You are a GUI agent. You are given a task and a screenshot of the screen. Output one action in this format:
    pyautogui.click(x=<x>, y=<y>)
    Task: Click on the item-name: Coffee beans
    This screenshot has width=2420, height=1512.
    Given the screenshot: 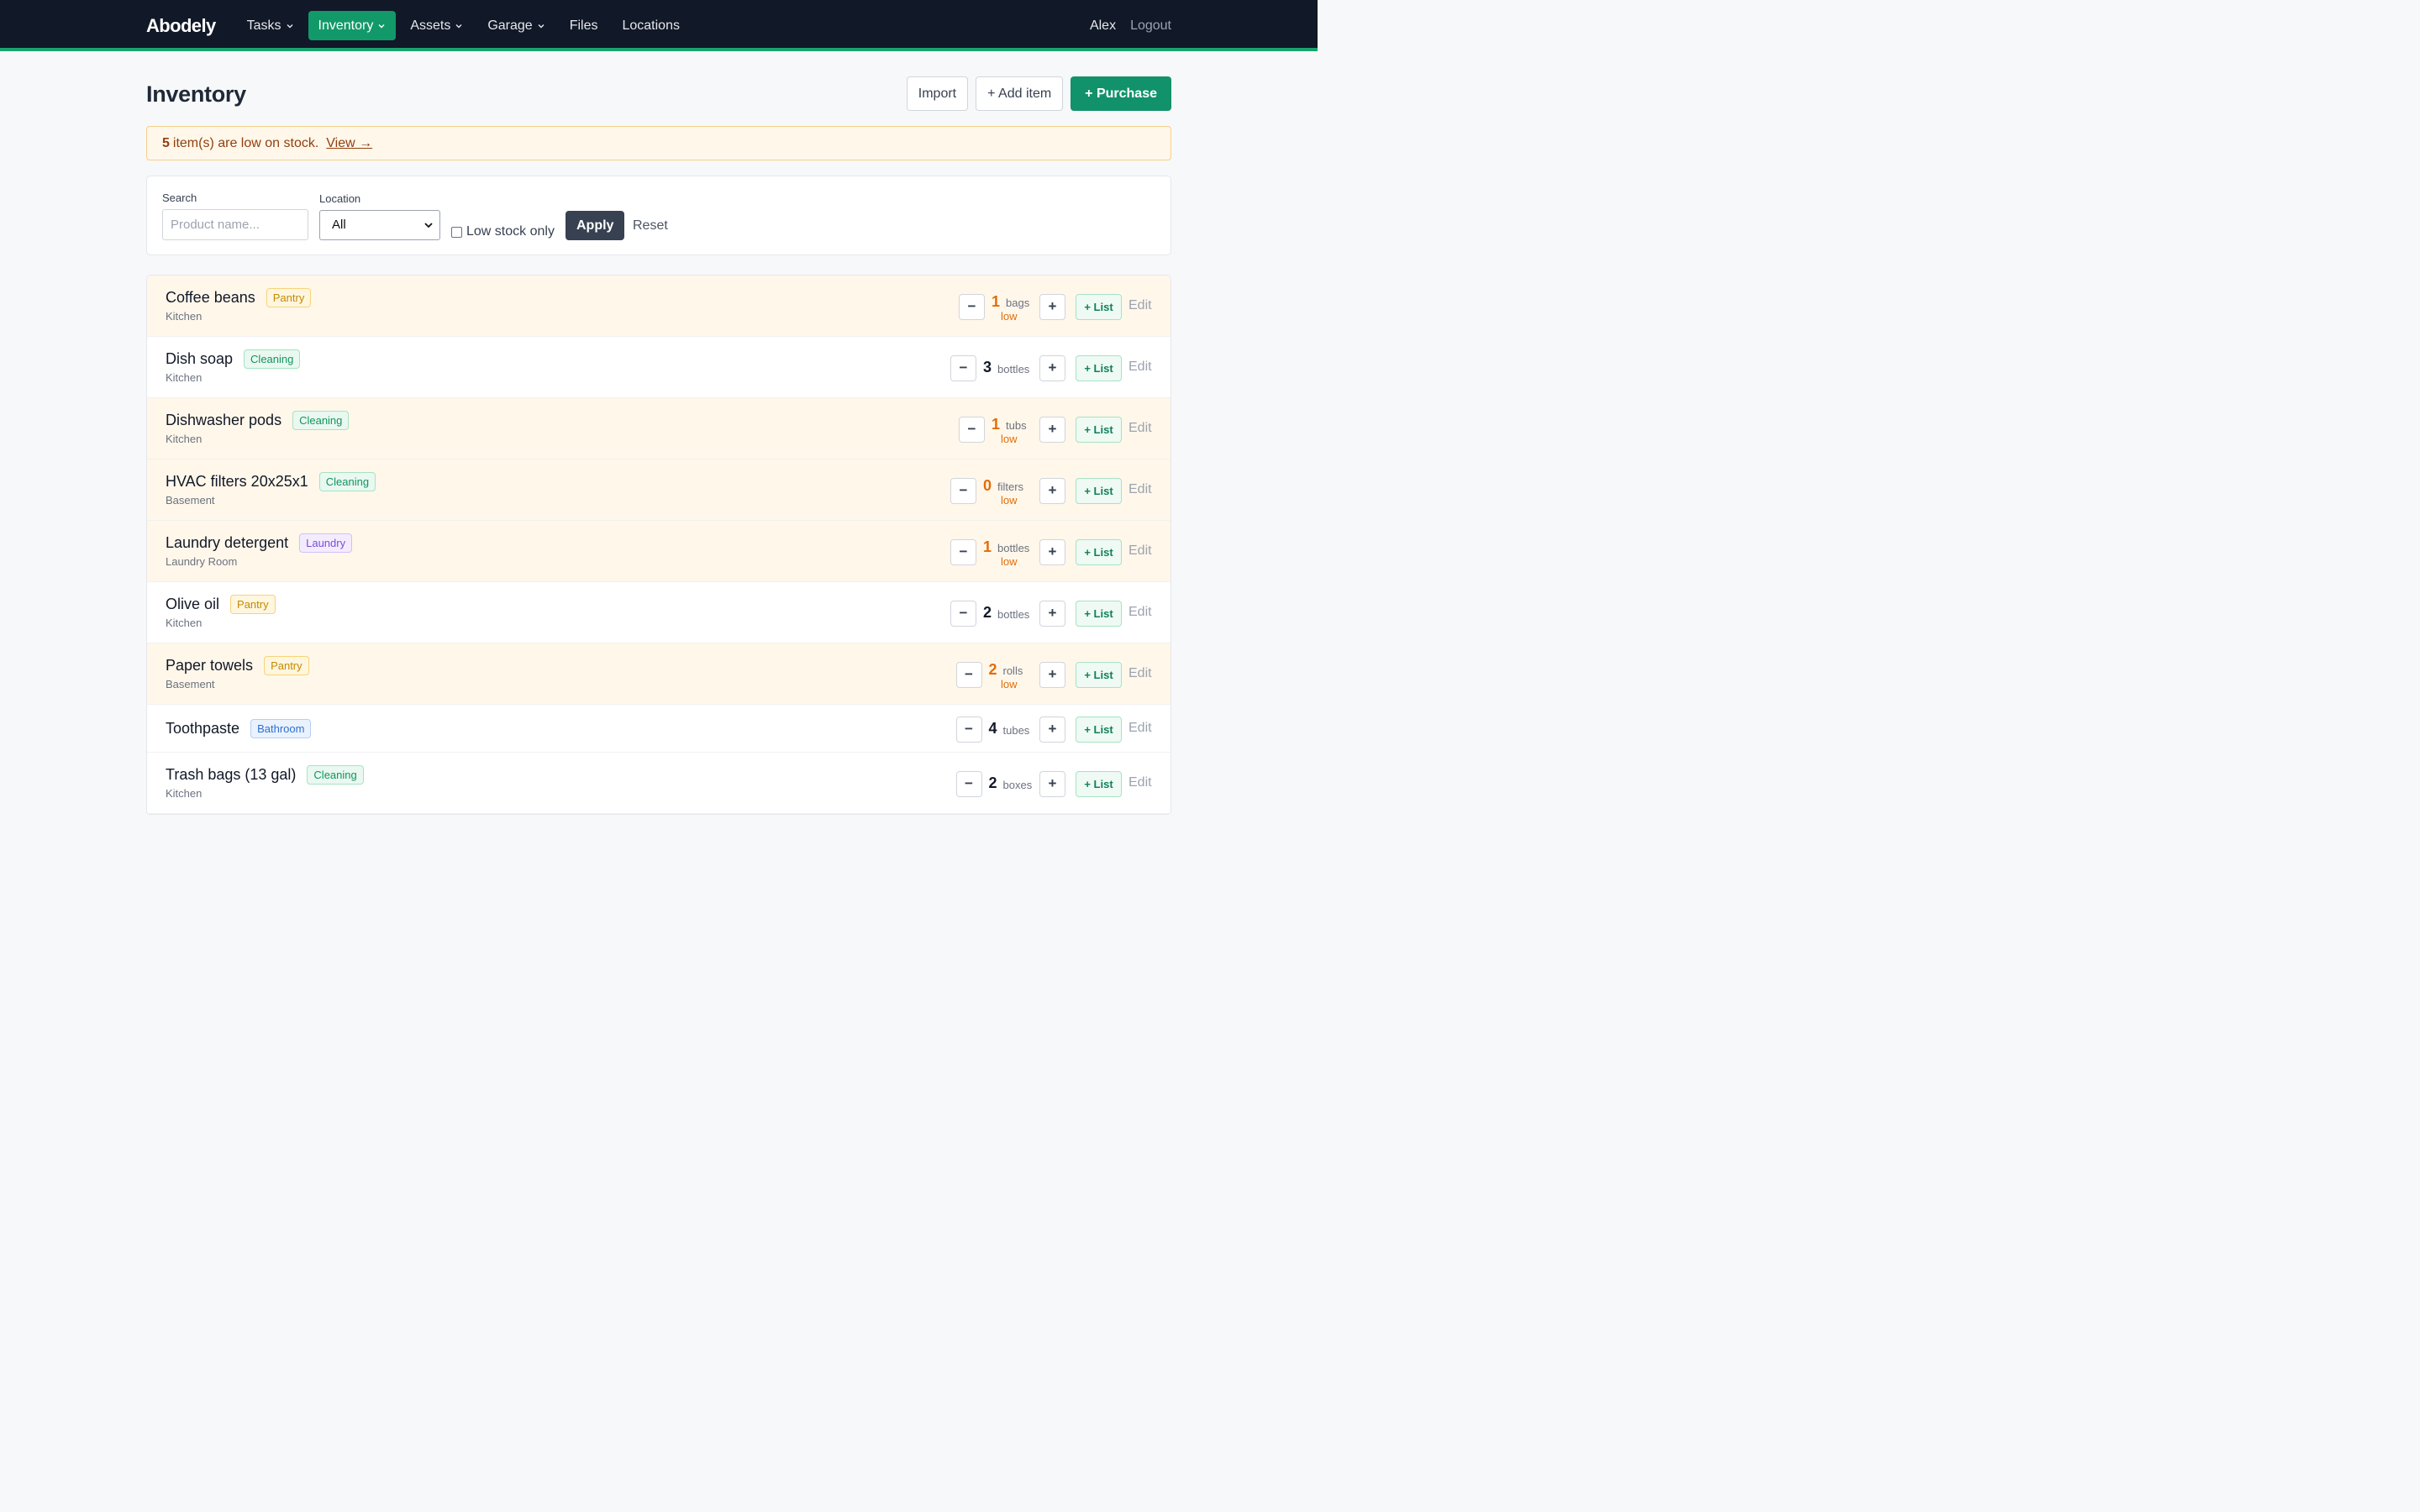 What is the action you would take?
    pyautogui.click(x=210, y=298)
    